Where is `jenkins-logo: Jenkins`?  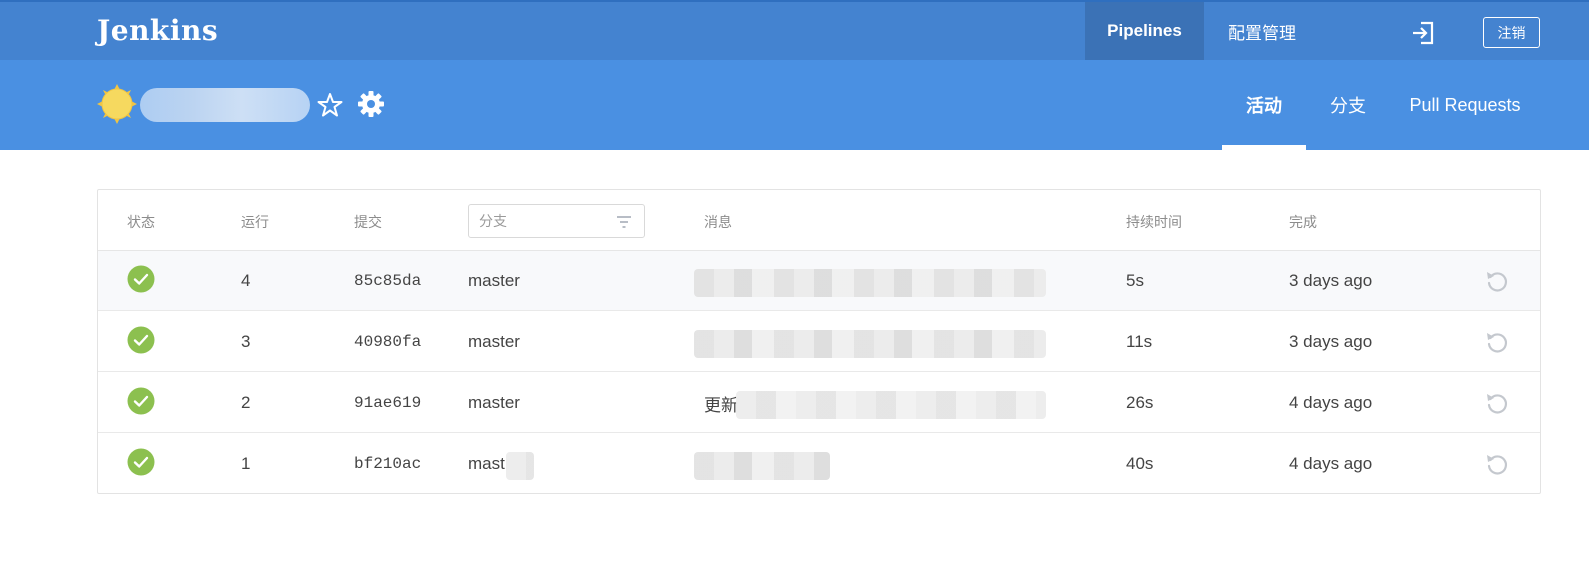
jenkins-logo: Jenkins is located at coordinates (157, 30).